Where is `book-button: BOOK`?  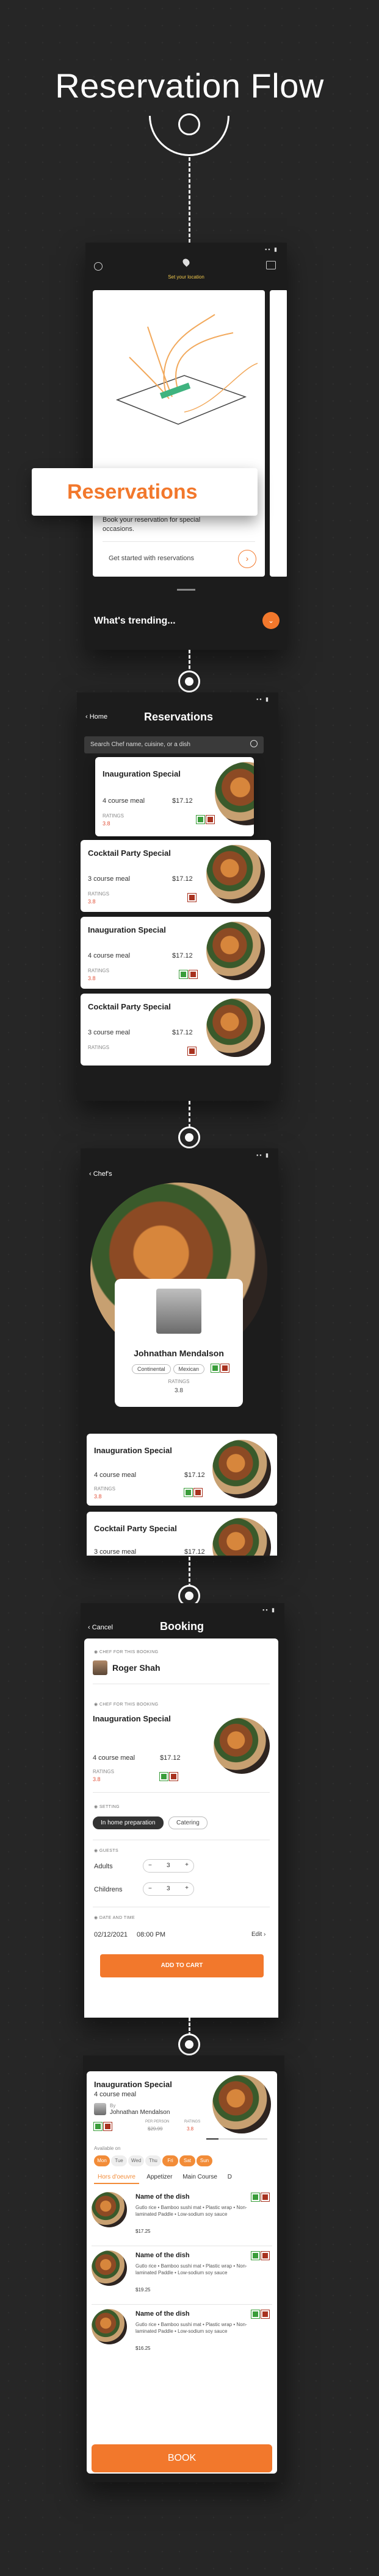 book-button: BOOK is located at coordinates (182, 2458).